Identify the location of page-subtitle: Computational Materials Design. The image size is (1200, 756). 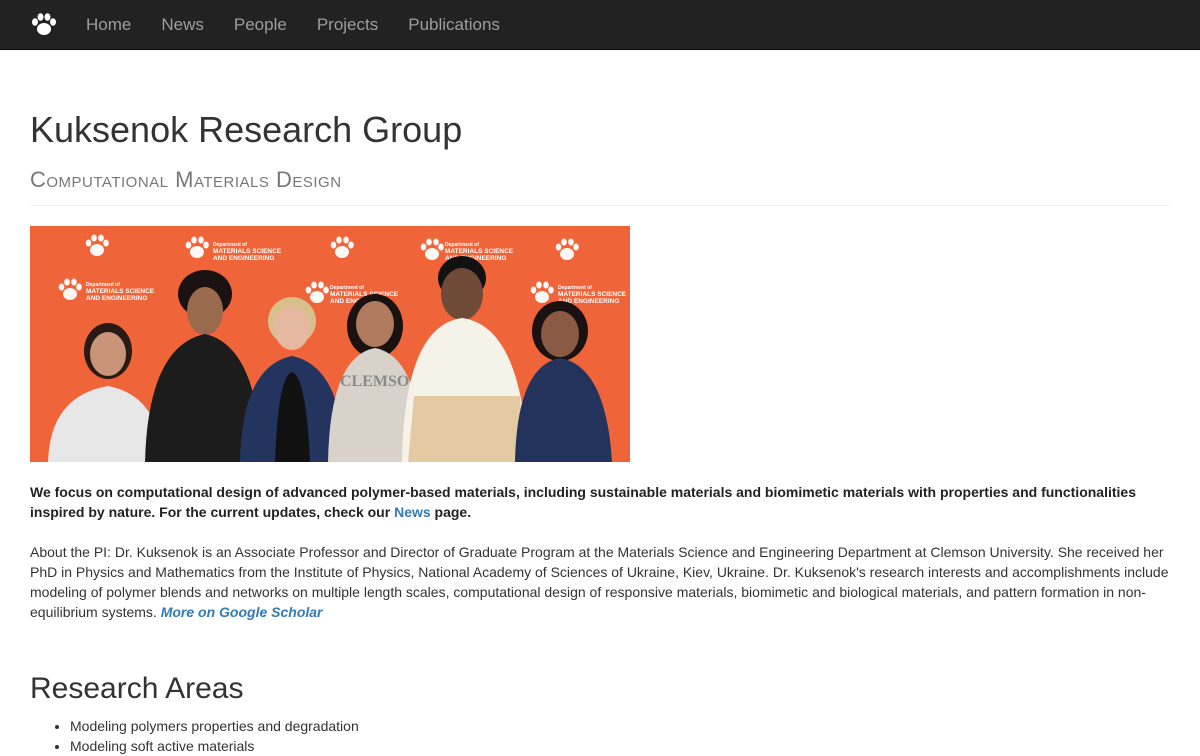
(600, 186).